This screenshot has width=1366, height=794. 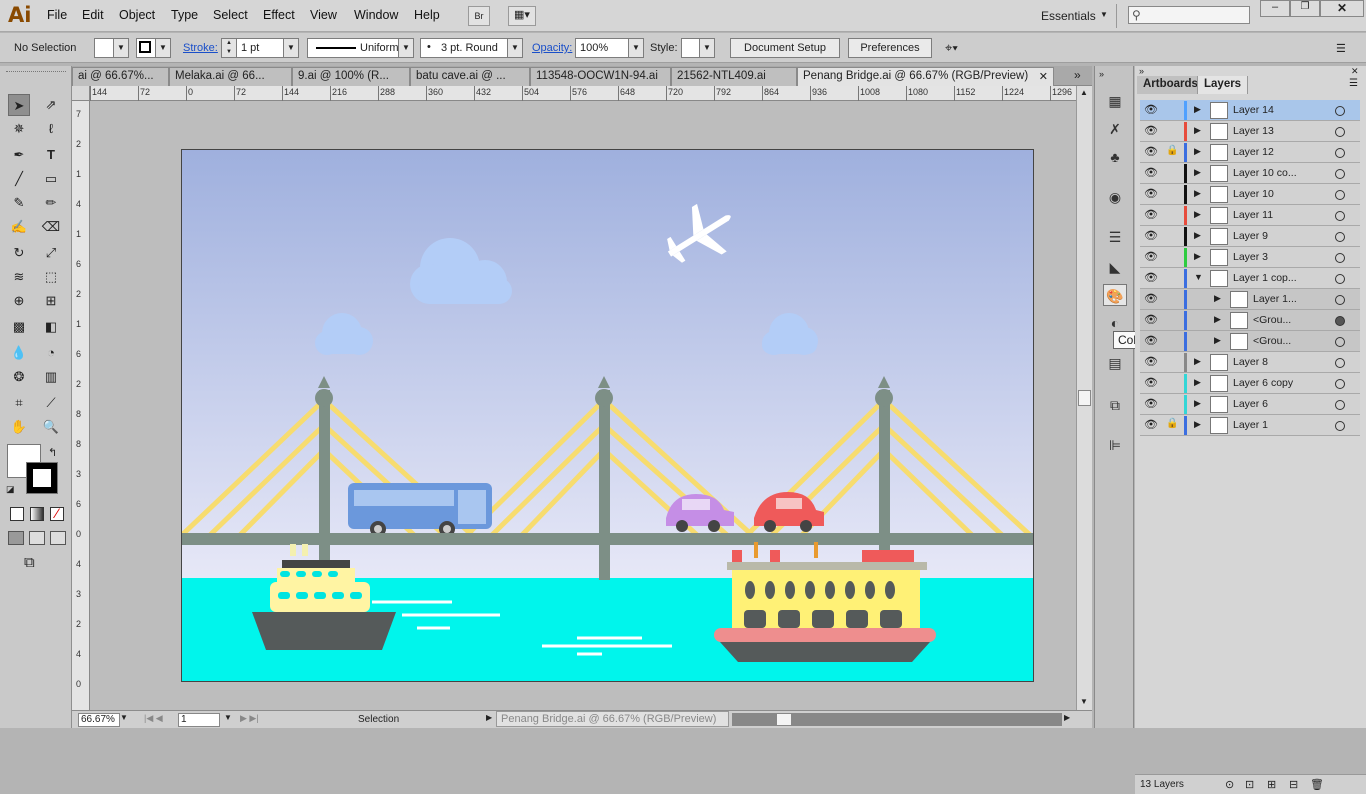 What do you see at coordinates (230, 15) in the screenshot?
I see `menu-select: Select` at bounding box center [230, 15].